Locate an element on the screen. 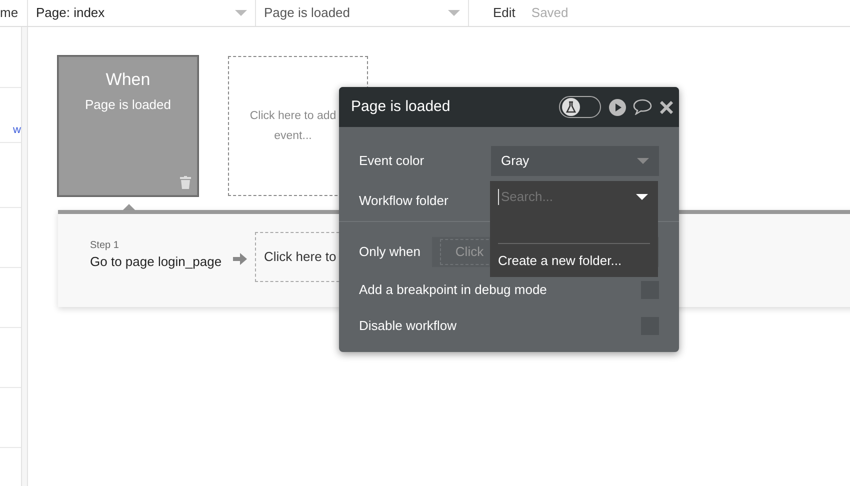 Image resolution: width=850 pixels, height=486 pixels. edit-link: Edit is located at coordinates (504, 13).